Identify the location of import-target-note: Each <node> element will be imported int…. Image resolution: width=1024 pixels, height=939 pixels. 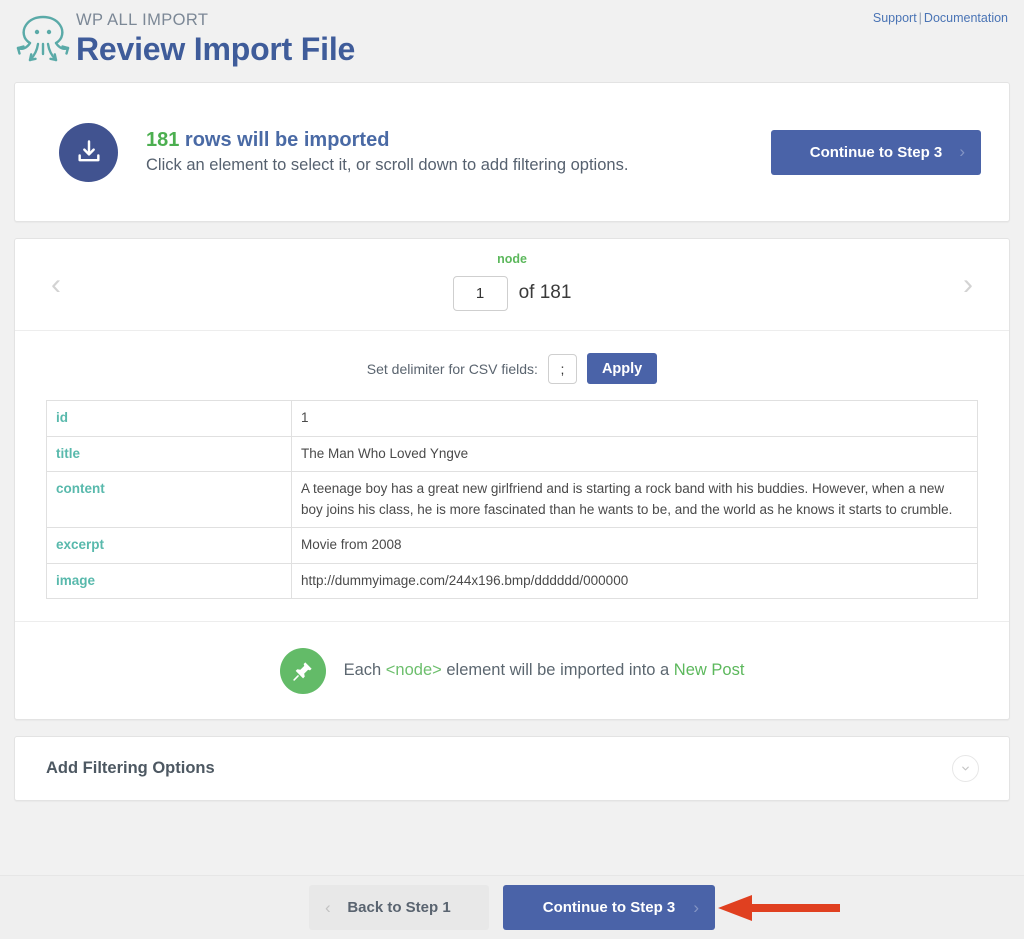
(512, 670).